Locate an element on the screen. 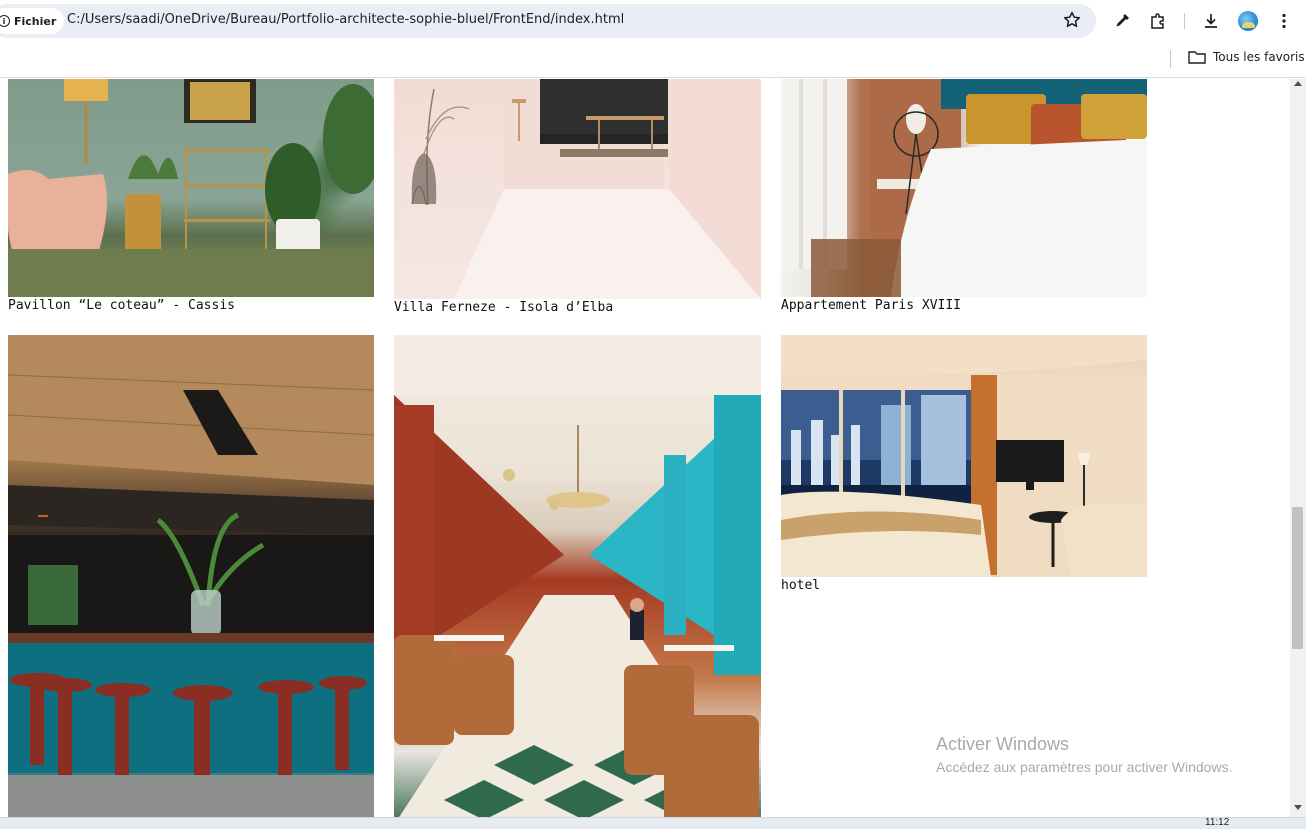 Image resolution: width=1306 pixels, height=829 pixels. gallery-item: Pavillon “Le coteau” - Cassis is located at coordinates (191, 199).